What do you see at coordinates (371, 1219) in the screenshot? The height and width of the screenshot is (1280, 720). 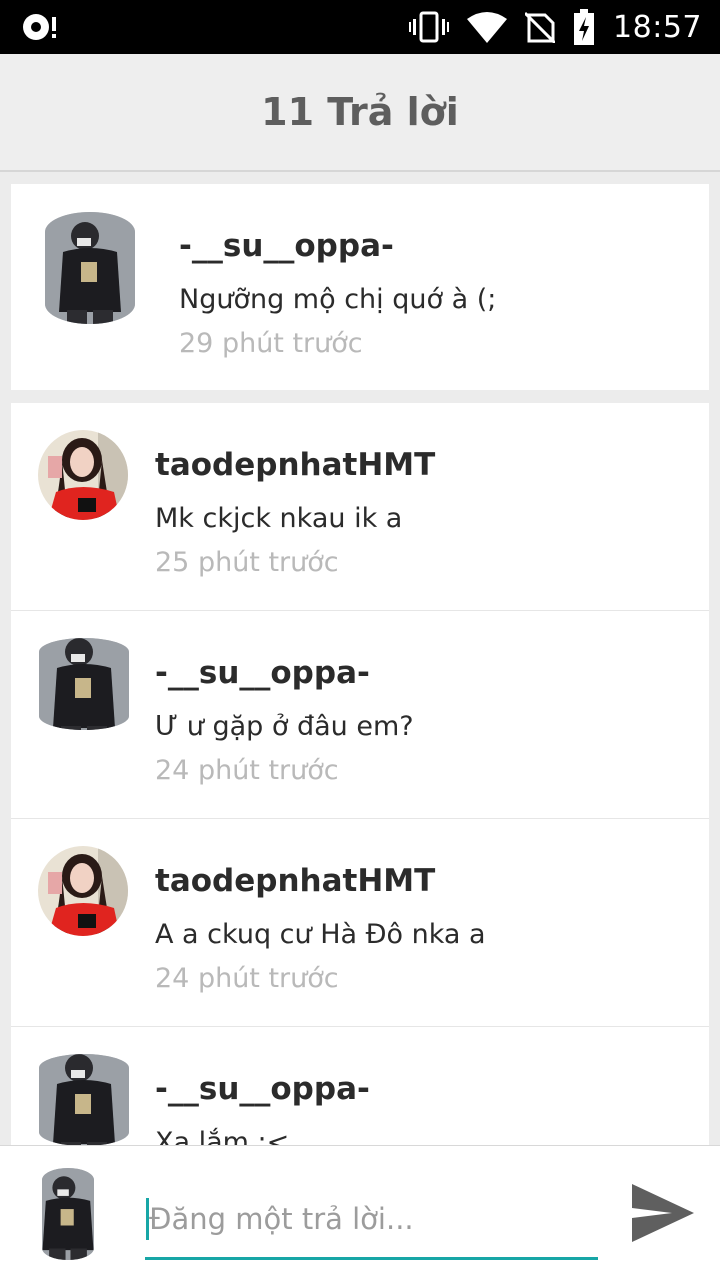 I see `reply-input` at bounding box center [371, 1219].